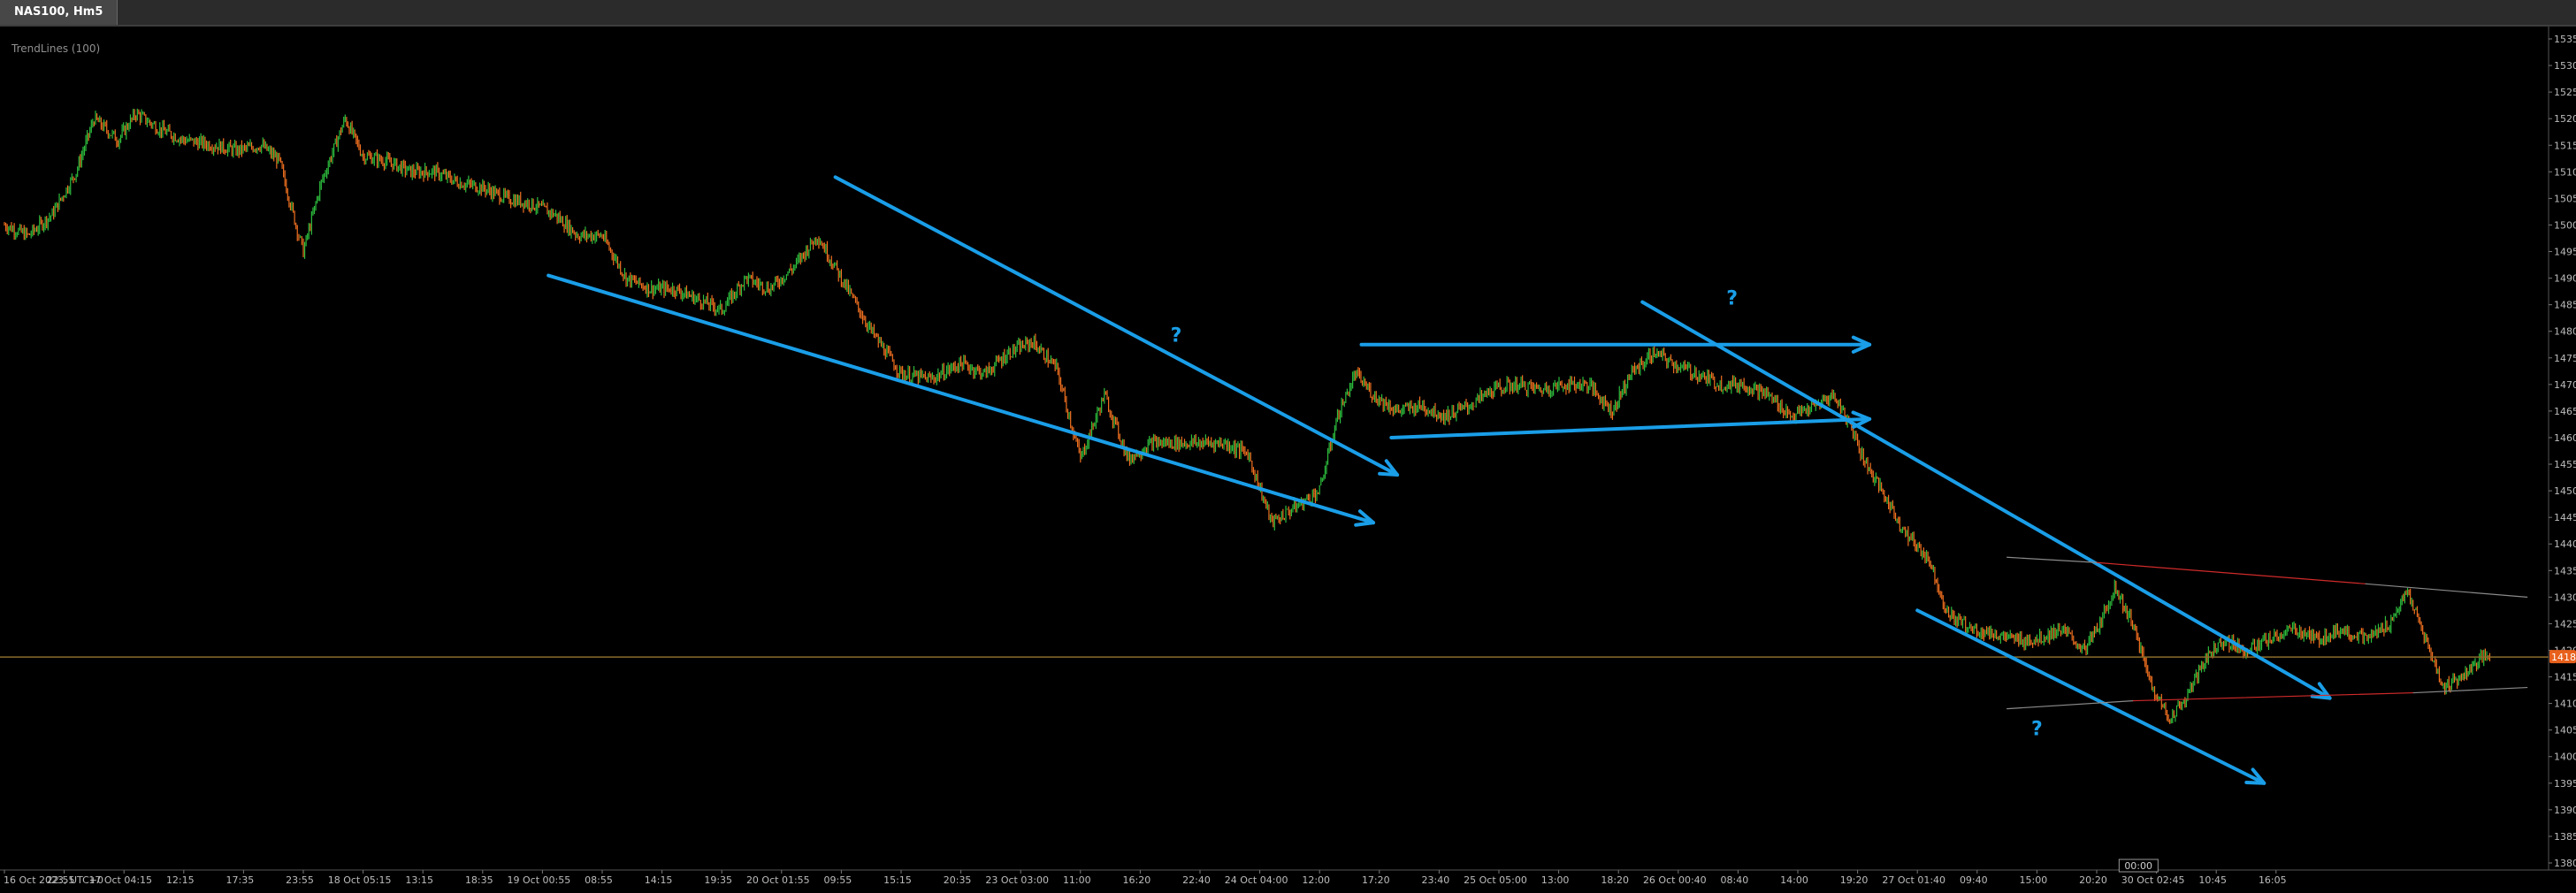  Describe the element at coordinates (1436, 880) in the screenshot. I see `time-tick-label: 23:40` at that location.